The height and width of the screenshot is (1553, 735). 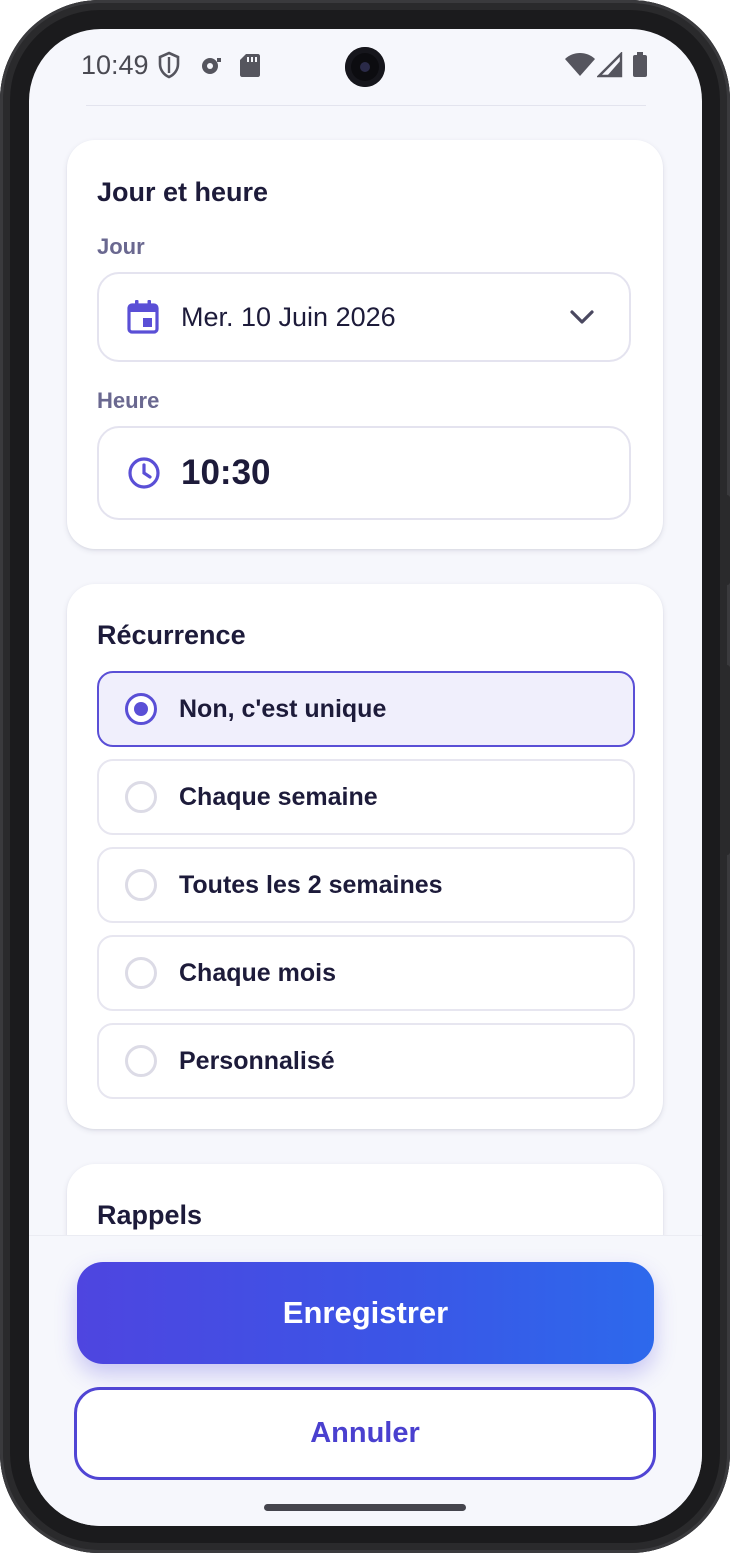 I want to click on shield-icon, so click(x=169, y=65).